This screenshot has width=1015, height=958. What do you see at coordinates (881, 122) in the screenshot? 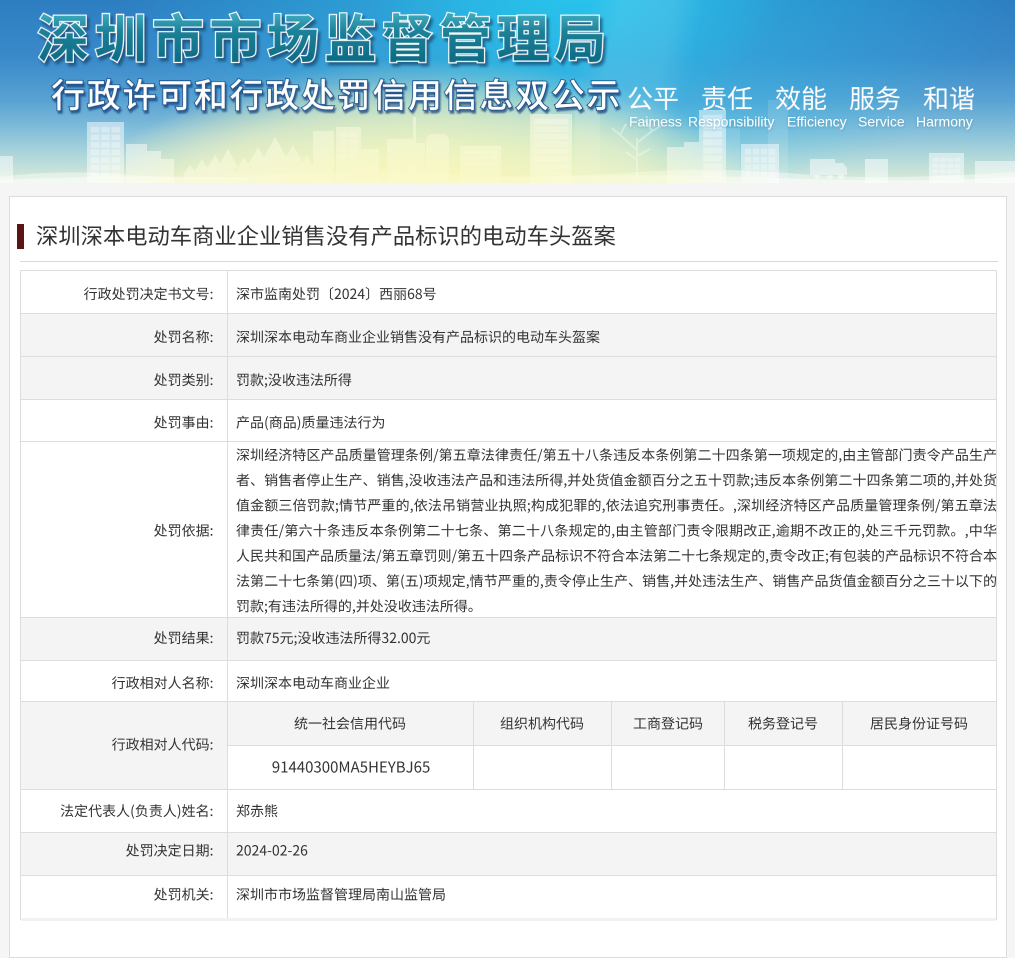
I see `svg-text: Service` at bounding box center [881, 122].